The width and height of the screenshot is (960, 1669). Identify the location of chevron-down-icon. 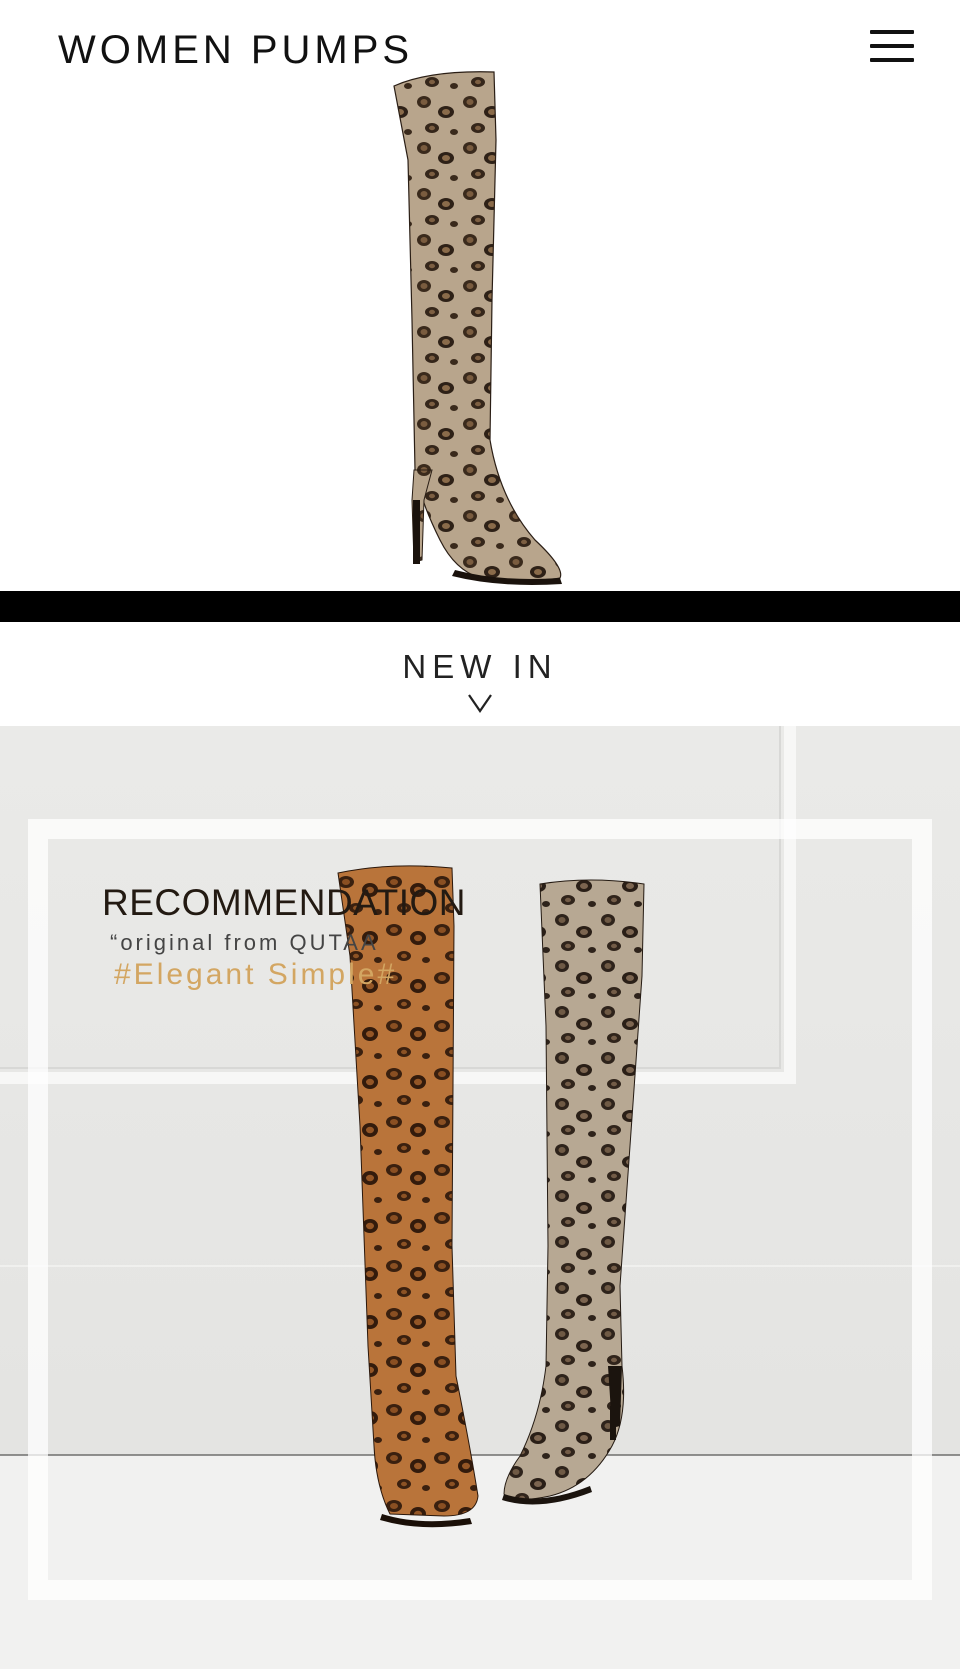
(480, 703).